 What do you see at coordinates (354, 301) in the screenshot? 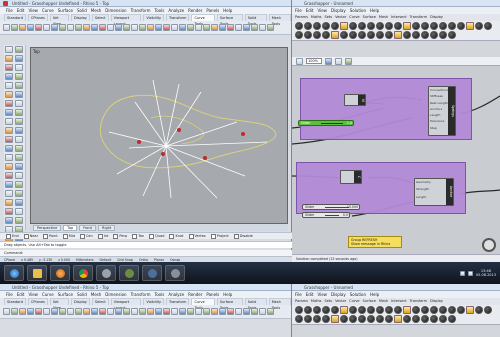
I see `dup-gh-tab-4: Curve` at bounding box center [354, 301].